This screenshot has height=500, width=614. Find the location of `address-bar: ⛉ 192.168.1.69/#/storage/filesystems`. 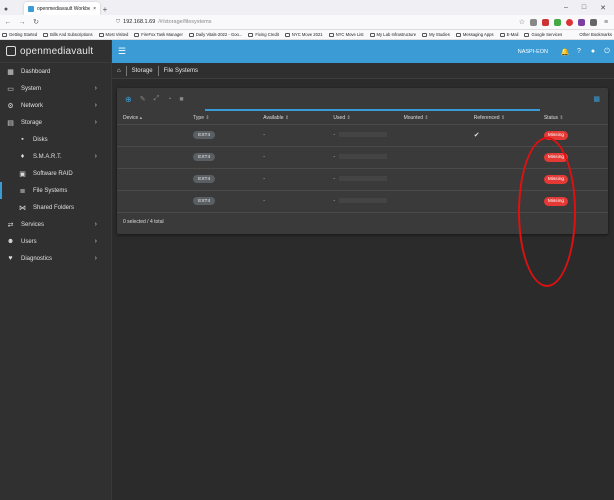

address-bar: ⛉ 192.168.1.69/#/storage/filesystems is located at coordinates (241, 22).